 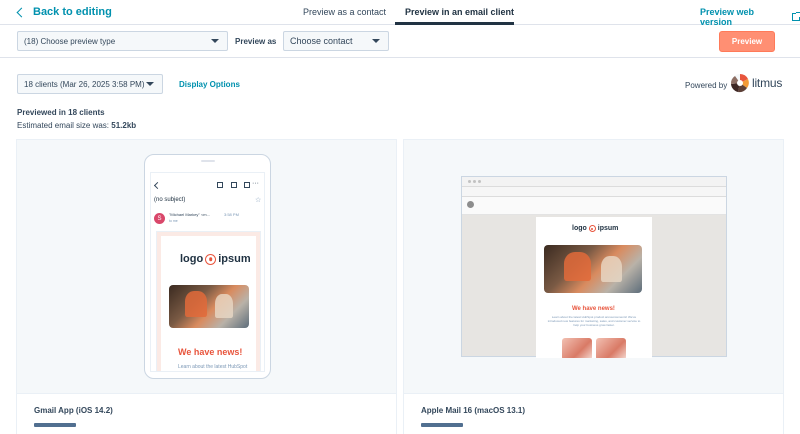 What do you see at coordinates (64, 125) in the screenshot?
I see `estimated-size-label: Estimated email size was:` at bounding box center [64, 125].